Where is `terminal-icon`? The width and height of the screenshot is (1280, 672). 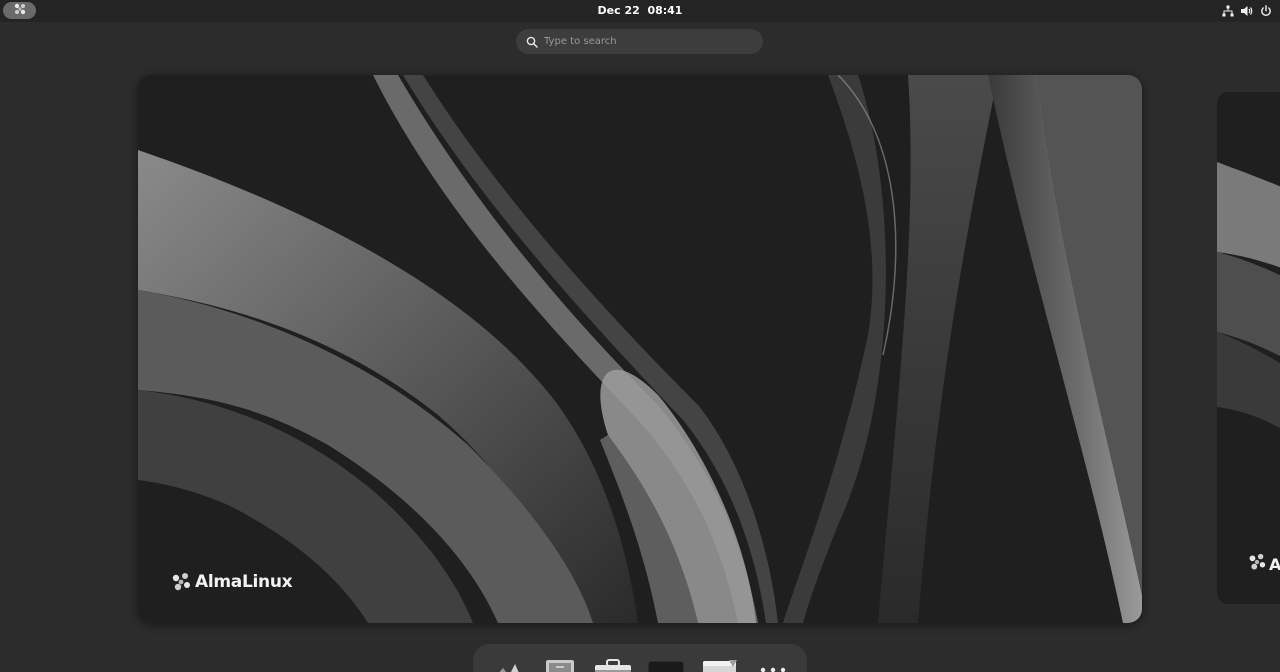
terminal-icon is located at coordinates (666, 665).